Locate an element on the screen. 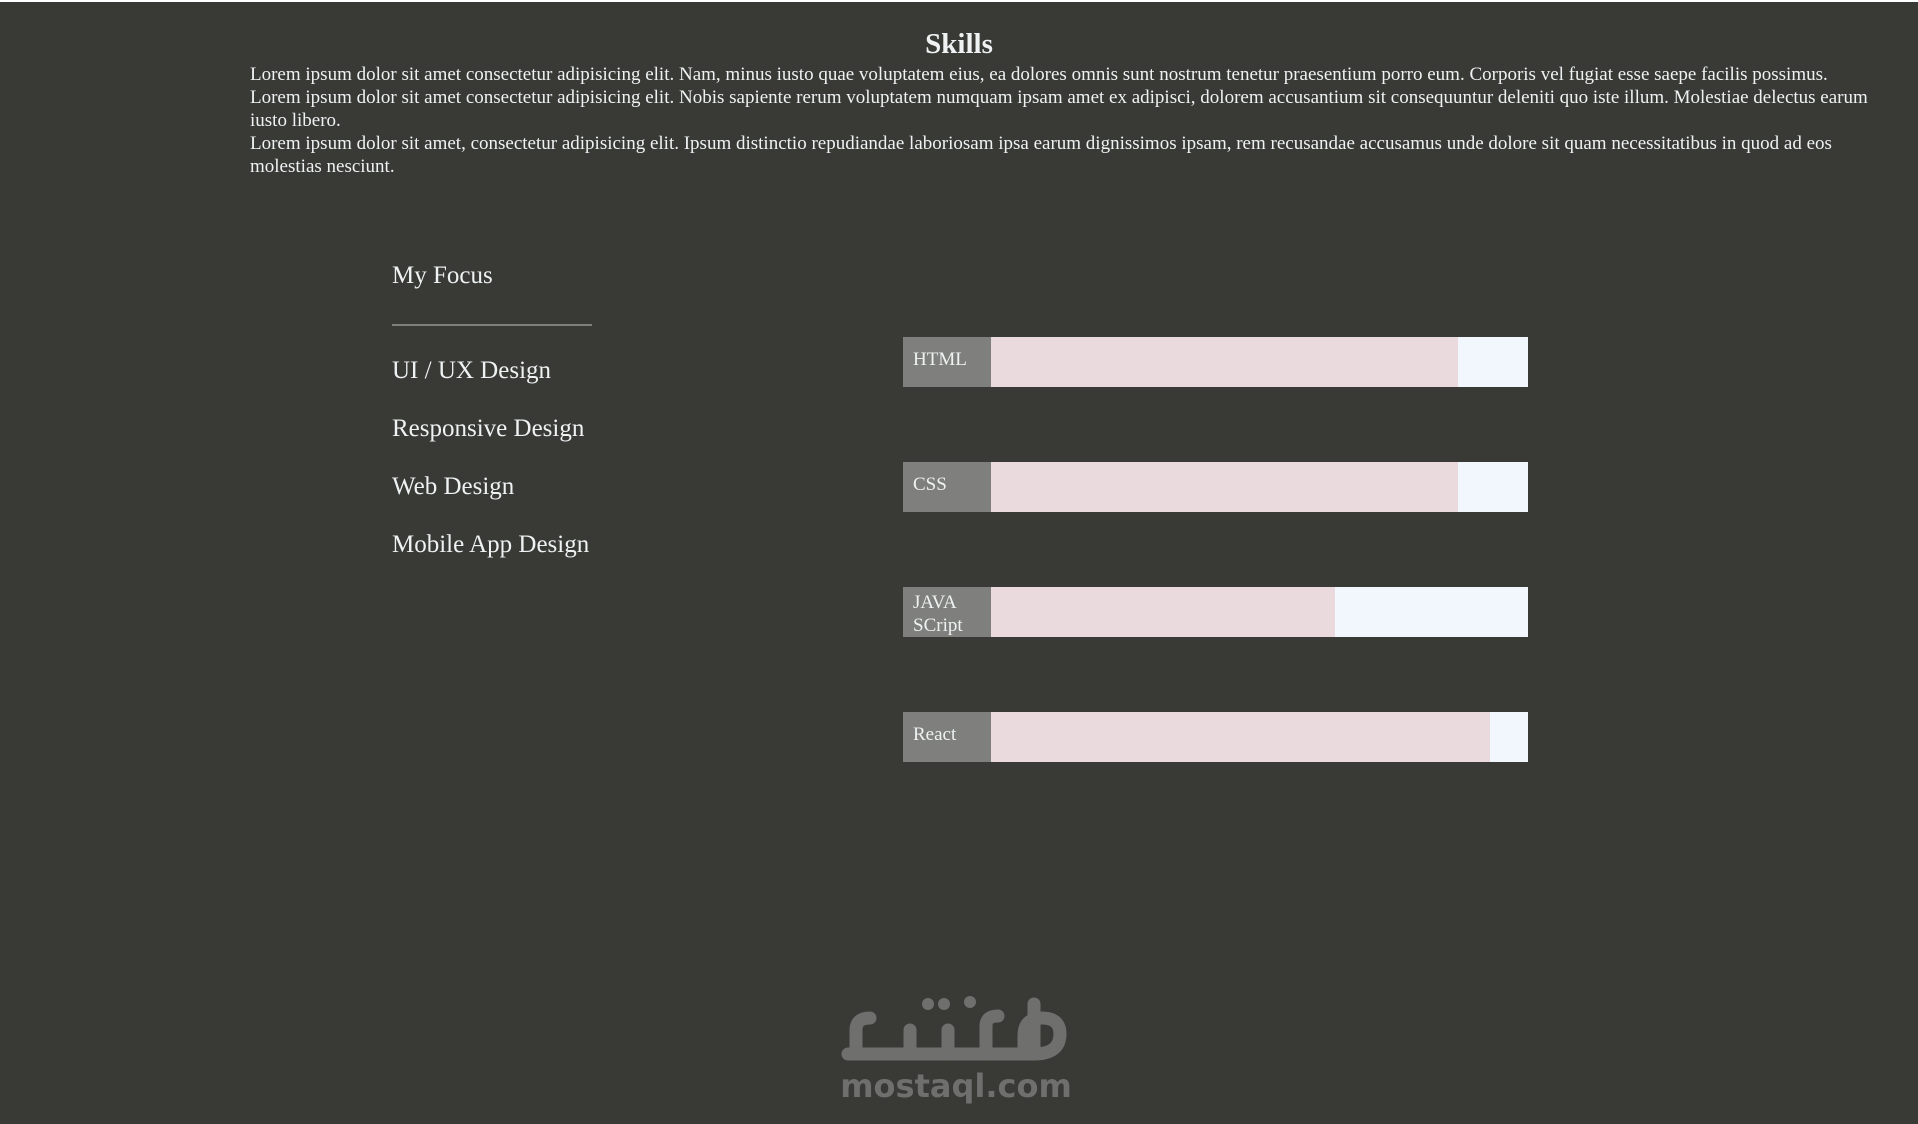 The width and height of the screenshot is (1918, 1124). logo-text: mostaql.com is located at coordinates (956, 1086).